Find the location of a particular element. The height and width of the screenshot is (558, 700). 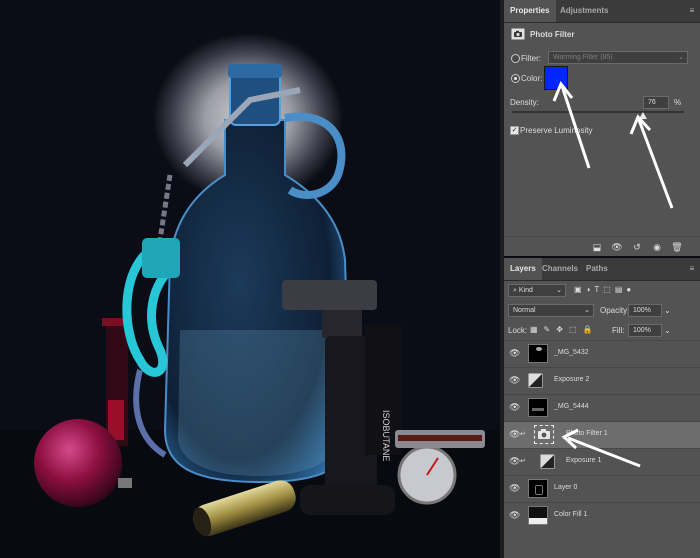

kind-label: Kind is located at coordinates (525, 290).